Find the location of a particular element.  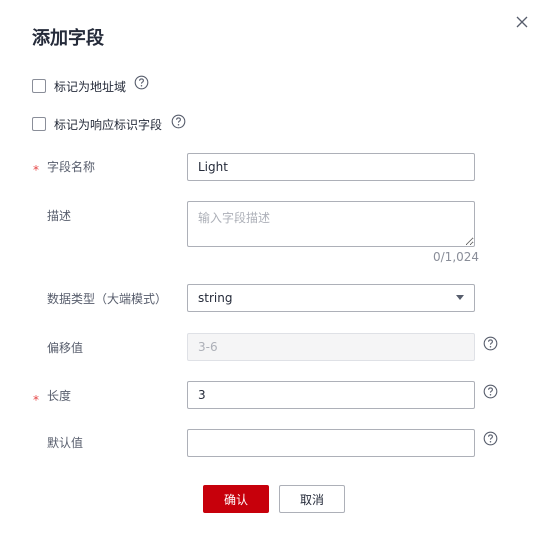

default-value-input is located at coordinates (331, 443).